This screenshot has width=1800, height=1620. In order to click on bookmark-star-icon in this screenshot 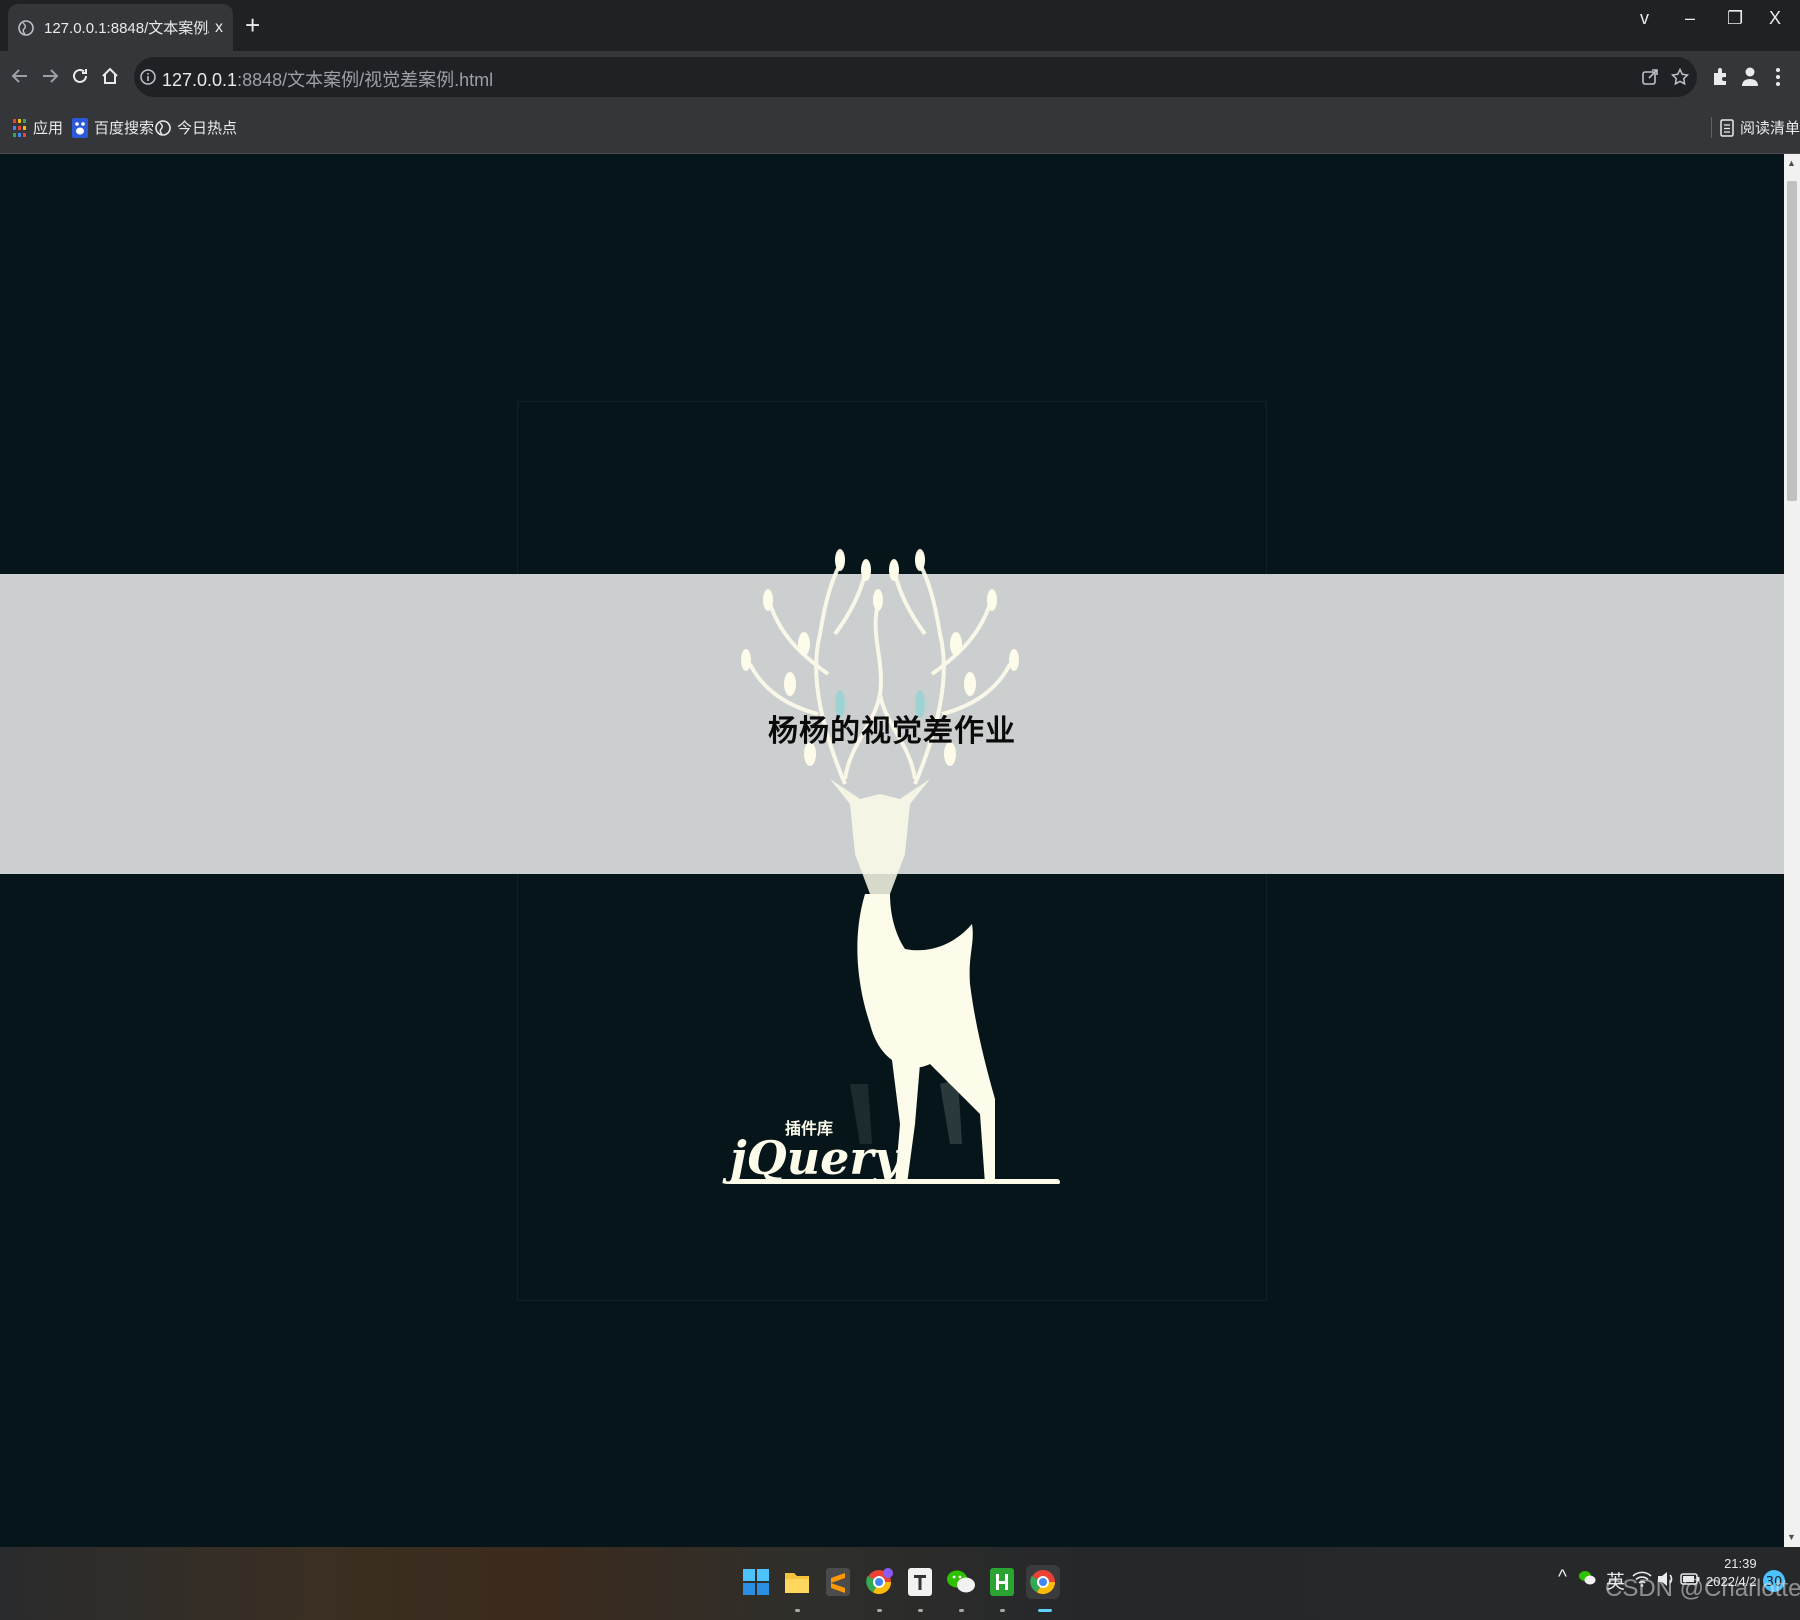, I will do `click(1680, 77)`.